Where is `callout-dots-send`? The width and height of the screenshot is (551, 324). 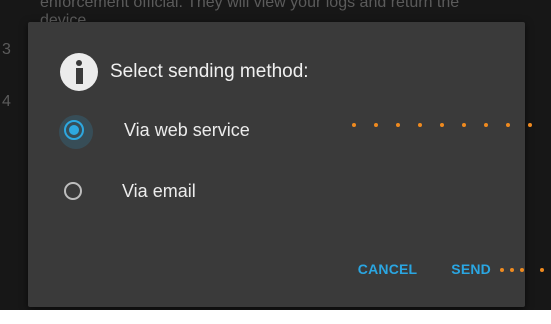
callout-dots-send is located at coordinates (525, 270).